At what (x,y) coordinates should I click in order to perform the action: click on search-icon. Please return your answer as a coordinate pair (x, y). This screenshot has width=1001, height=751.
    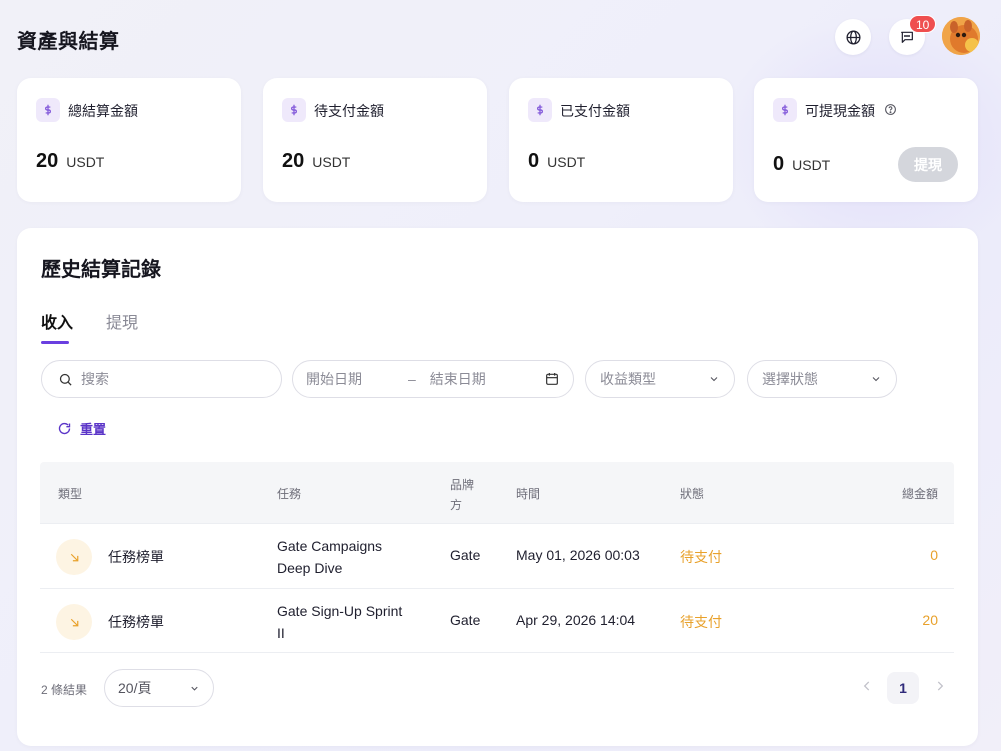
    Looking at the image, I should click on (65, 379).